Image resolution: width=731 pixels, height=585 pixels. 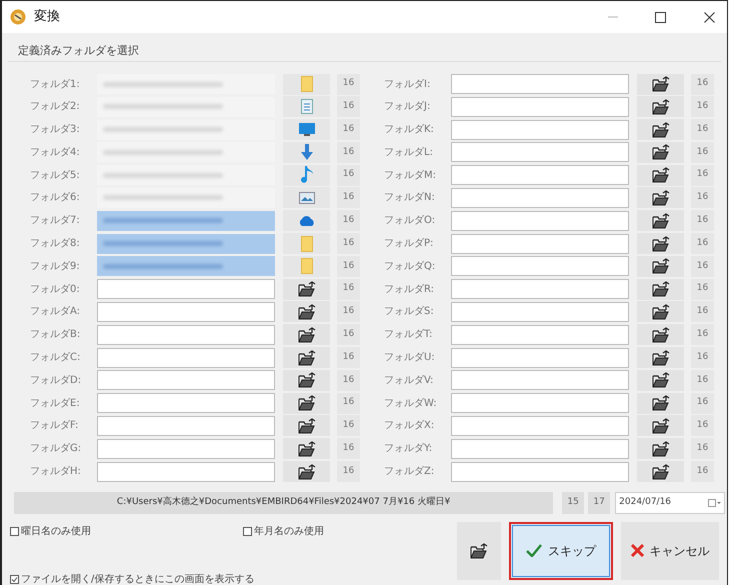 What do you see at coordinates (573, 503) in the screenshot?
I see `count-button: 15` at bounding box center [573, 503].